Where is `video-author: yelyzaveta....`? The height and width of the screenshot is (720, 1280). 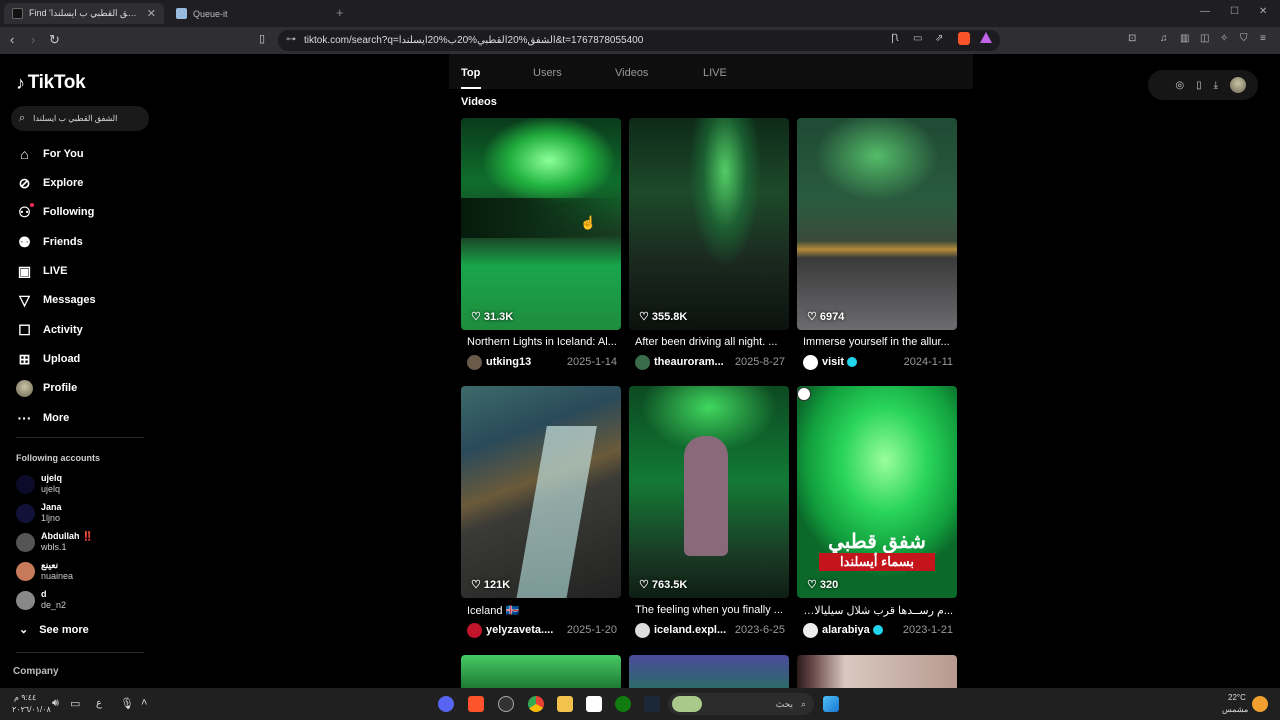 video-author: yelyzaveta.... is located at coordinates (519, 630).